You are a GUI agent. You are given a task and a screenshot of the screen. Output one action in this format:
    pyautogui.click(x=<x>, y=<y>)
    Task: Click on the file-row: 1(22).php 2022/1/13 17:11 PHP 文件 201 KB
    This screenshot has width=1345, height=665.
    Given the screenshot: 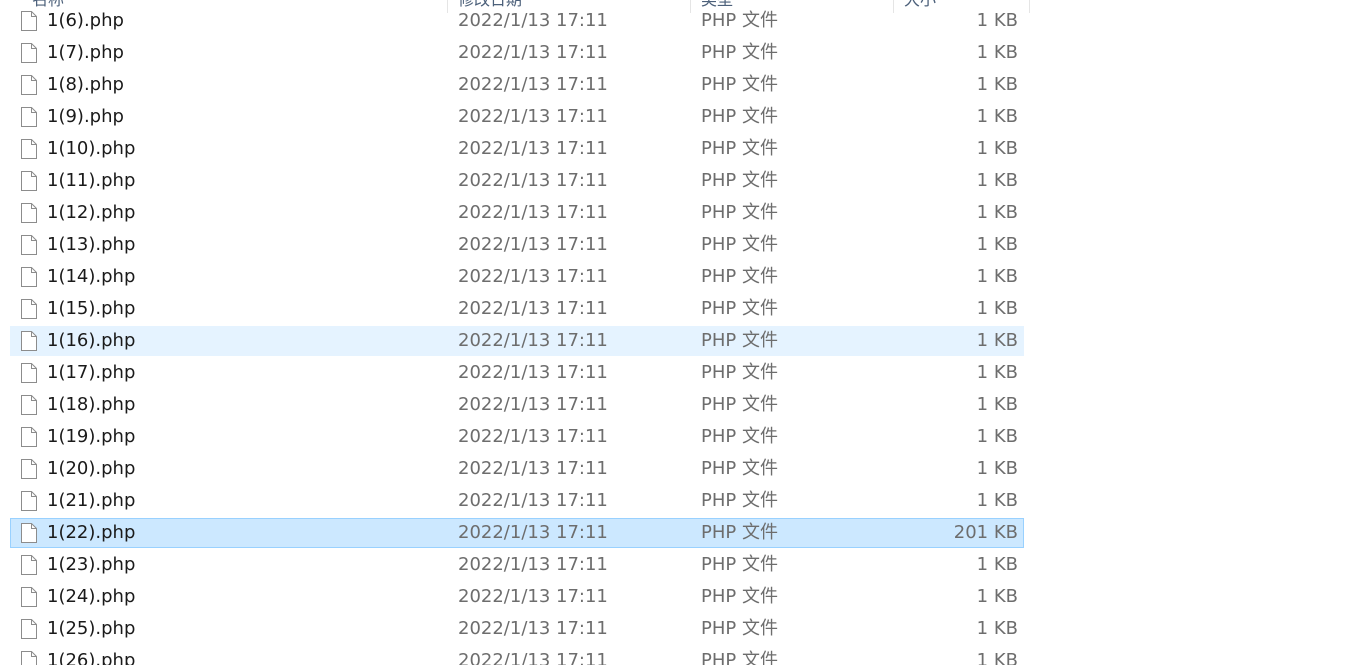 What is the action you would take?
    pyautogui.click(x=517, y=533)
    